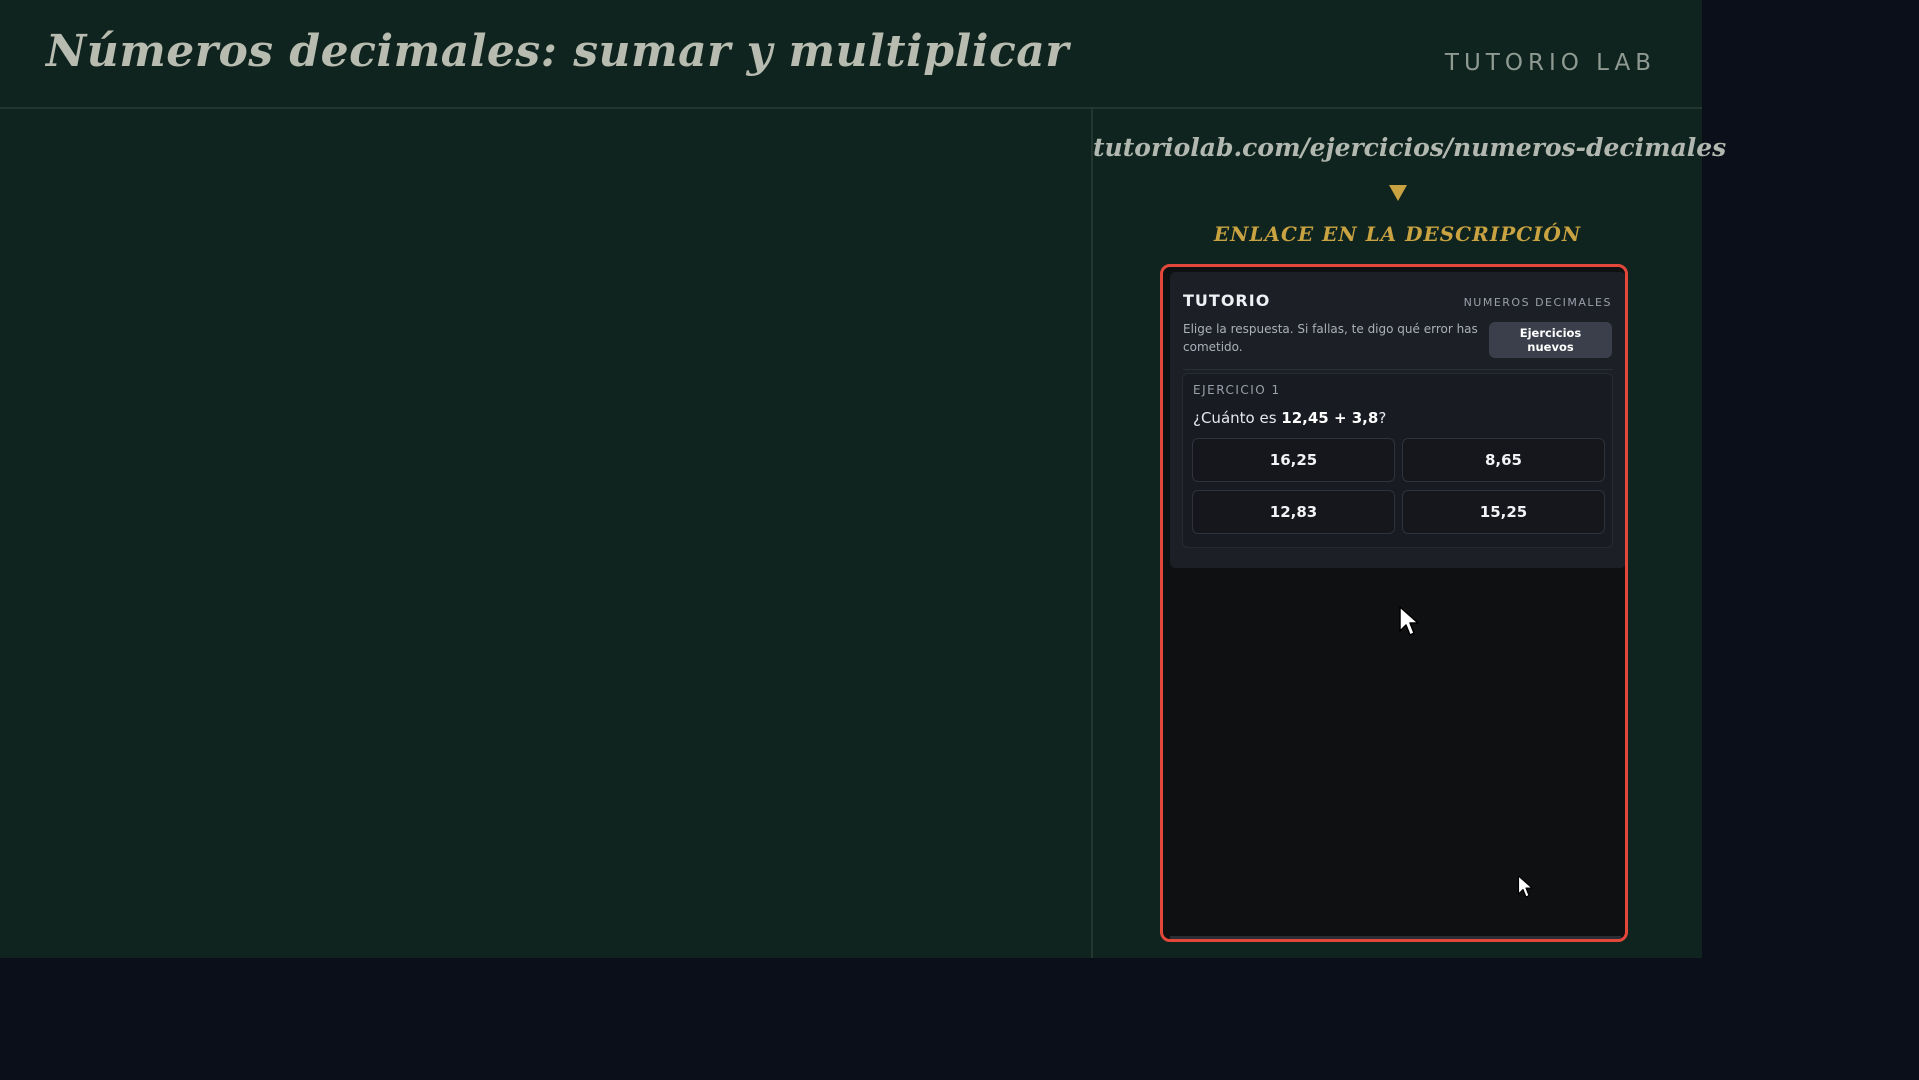 This screenshot has width=1919, height=1080. Describe the element at coordinates (1397, 234) in the screenshot. I see `link-callout: ENLACE EN LA DESCRIPCIÓN` at that location.